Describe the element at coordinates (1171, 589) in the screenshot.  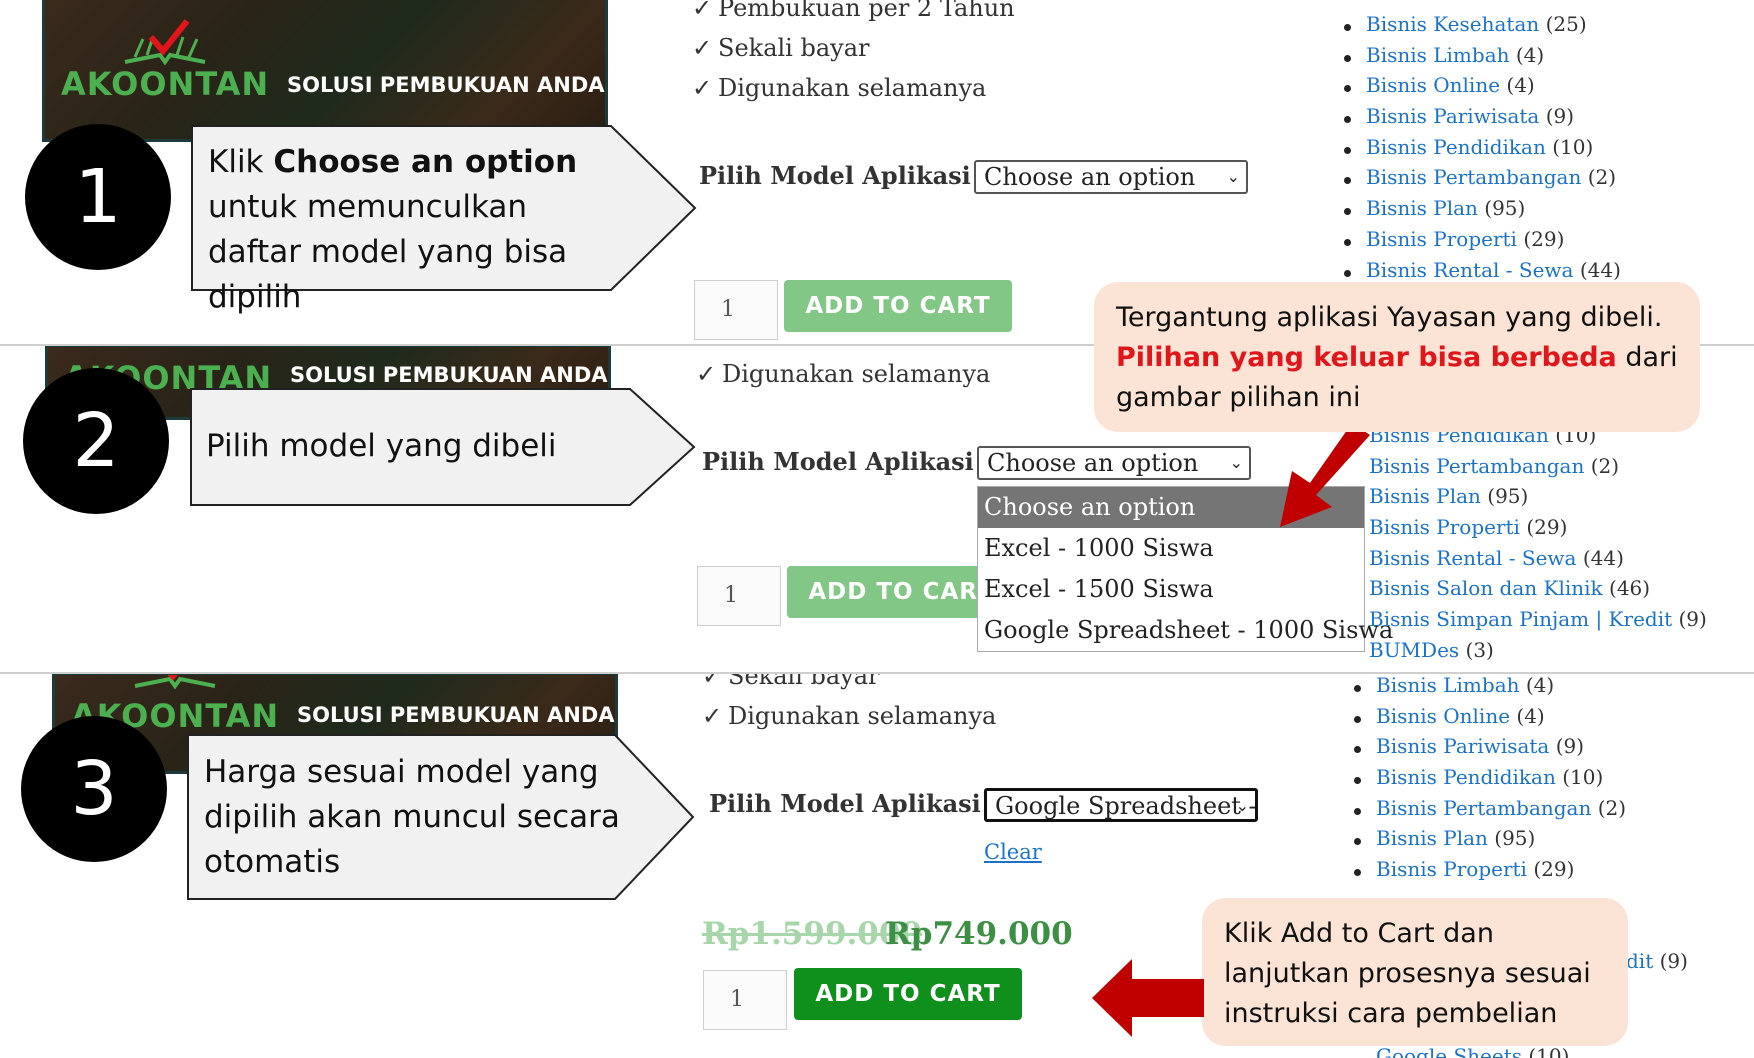
I see `dropdown-option: Excel - 1500 Siswa` at that location.